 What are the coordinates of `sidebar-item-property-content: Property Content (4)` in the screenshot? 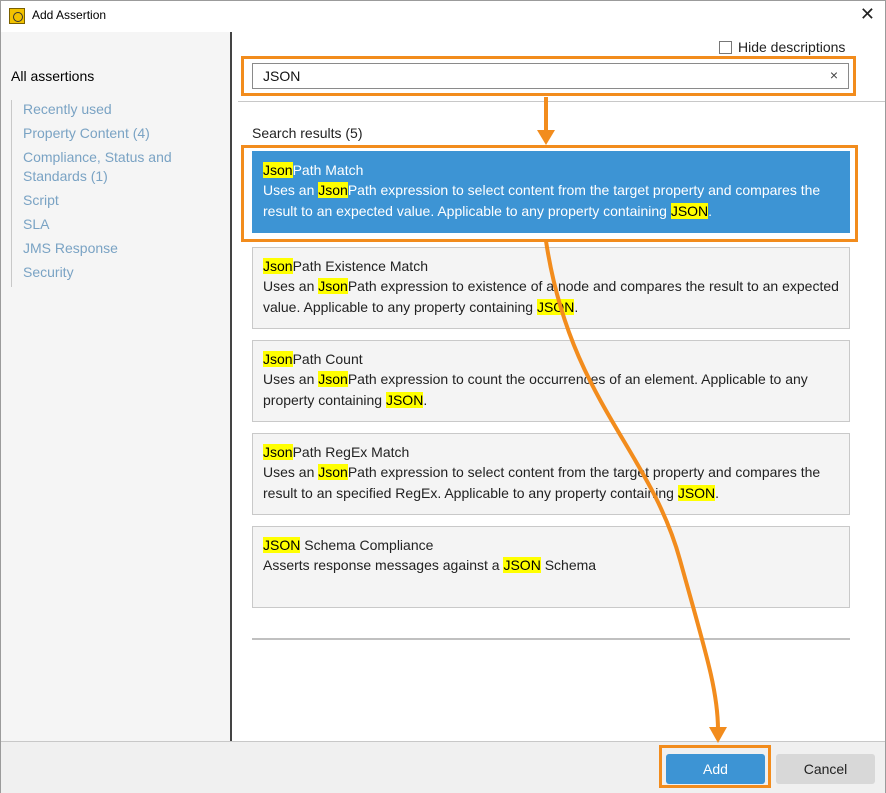 It's located at (128, 133).